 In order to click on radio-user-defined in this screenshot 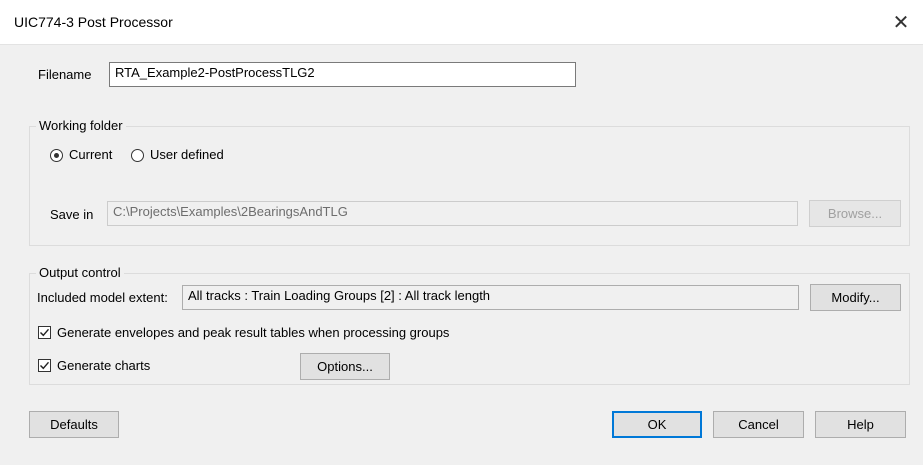, I will do `click(137, 155)`.